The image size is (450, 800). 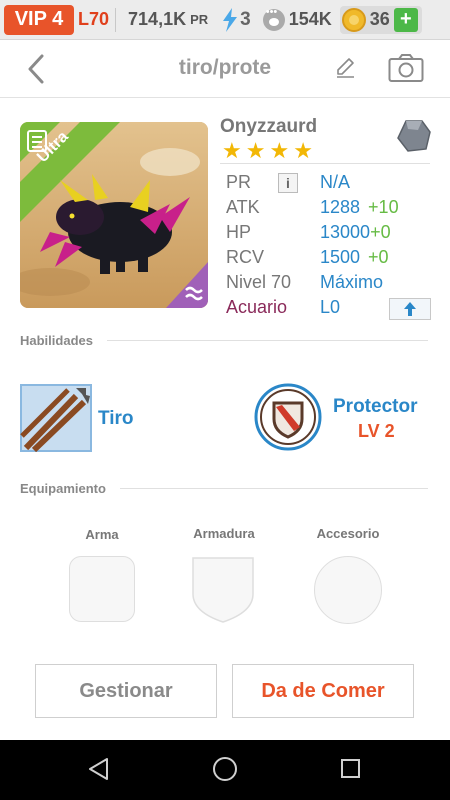 I want to click on stat-value: 13000+0, so click(x=355, y=232).